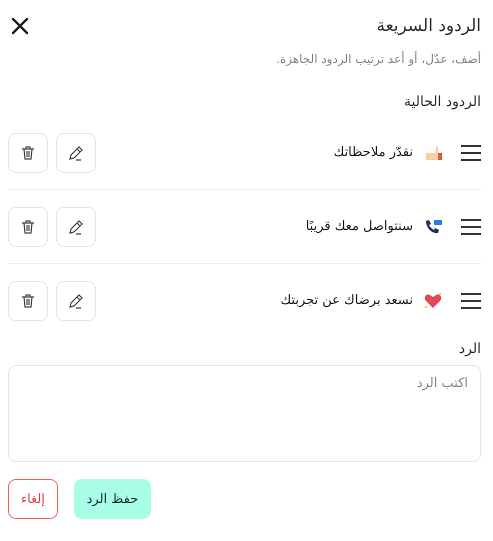 Image resolution: width=493 pixels, height=541 pixels. Describe the element at coordinates (378, 59) in the screenshot. I see `dialog-subtitle: أضف، عدّل، أو أعد ترتيب الردود الجاهزة.` at that location.